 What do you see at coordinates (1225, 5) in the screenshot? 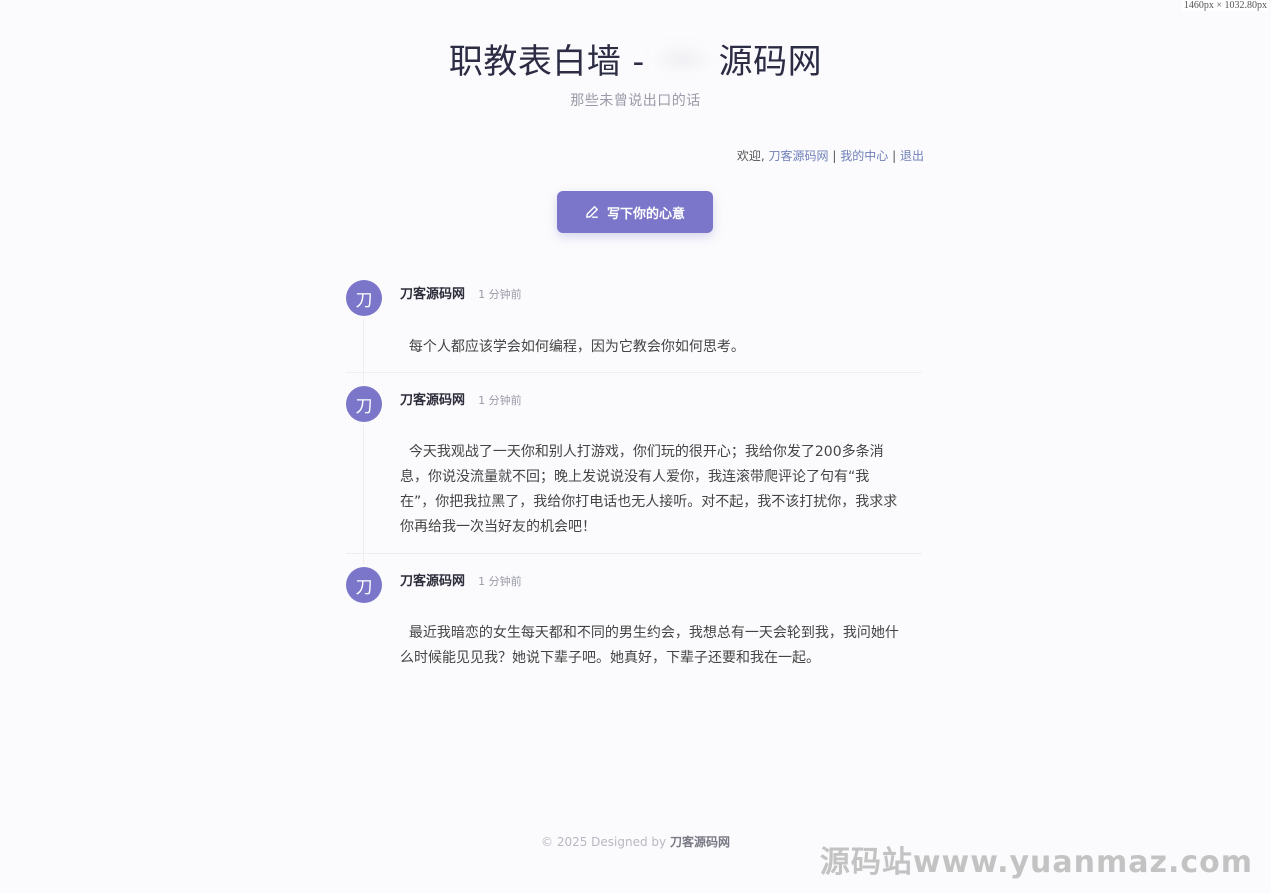
I see `viewport-size-indicator: 1460px × 1032.80px` at bounding box center [1225, 5].